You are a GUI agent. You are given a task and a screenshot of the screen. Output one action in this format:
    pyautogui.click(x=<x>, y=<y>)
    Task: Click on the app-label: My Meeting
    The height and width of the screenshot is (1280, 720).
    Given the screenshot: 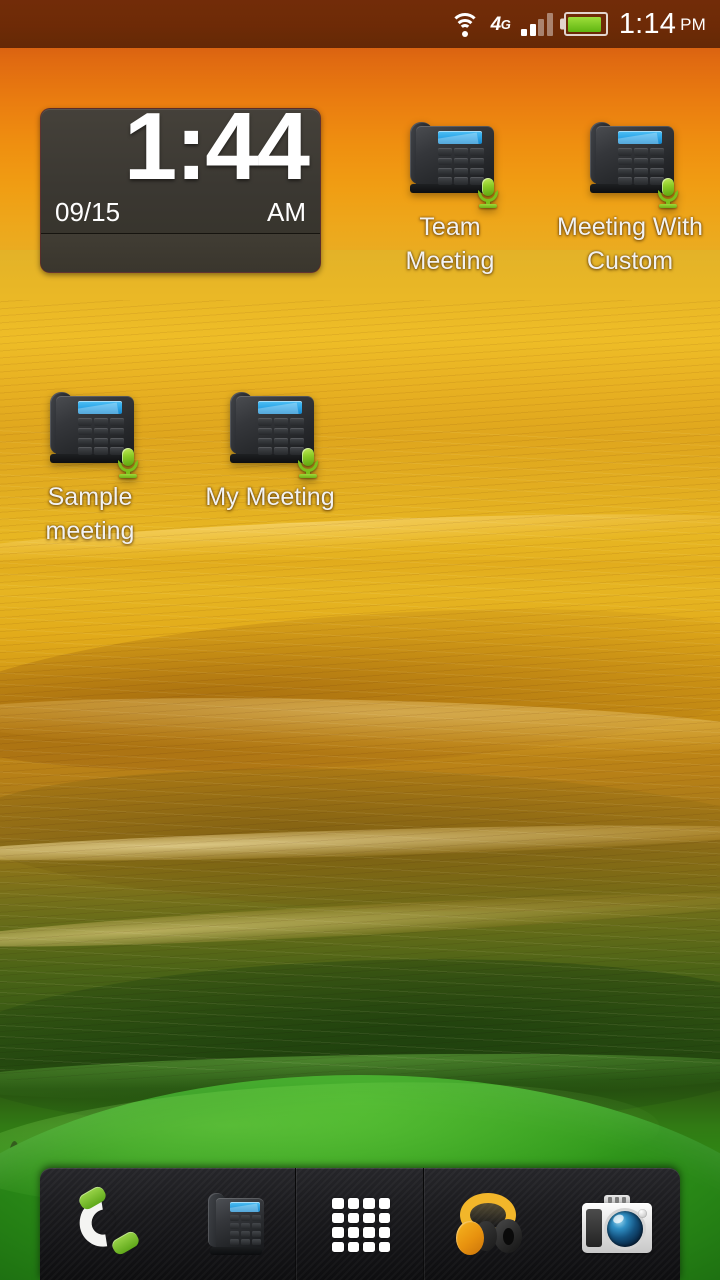 What is the action you would take?
    pyautogui.click(x=270, y=497)
    